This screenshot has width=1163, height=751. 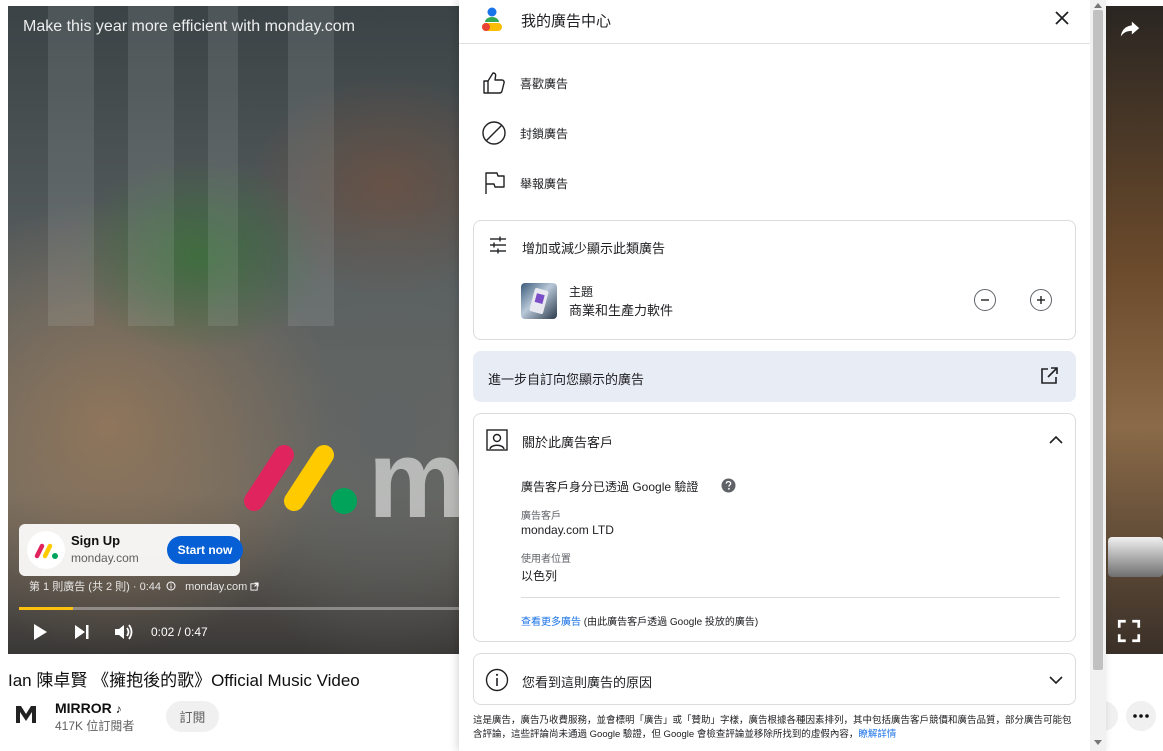 I want to click on more-ads-suffix: (由此廣告客戶透過 Google 投放的廣告), so click(x=670, y=622).